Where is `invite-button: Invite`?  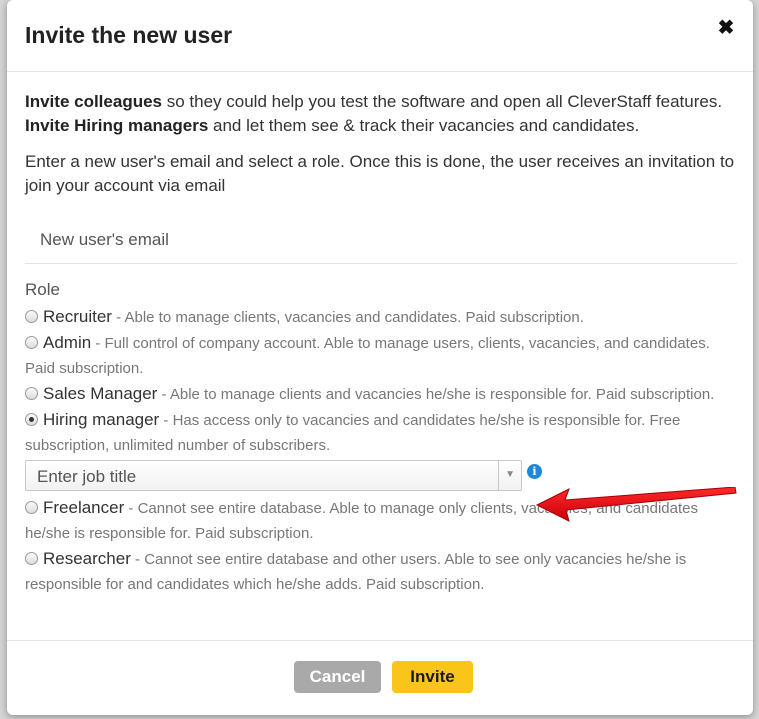
invite-button: Invite is located at coordinates (432, 677).